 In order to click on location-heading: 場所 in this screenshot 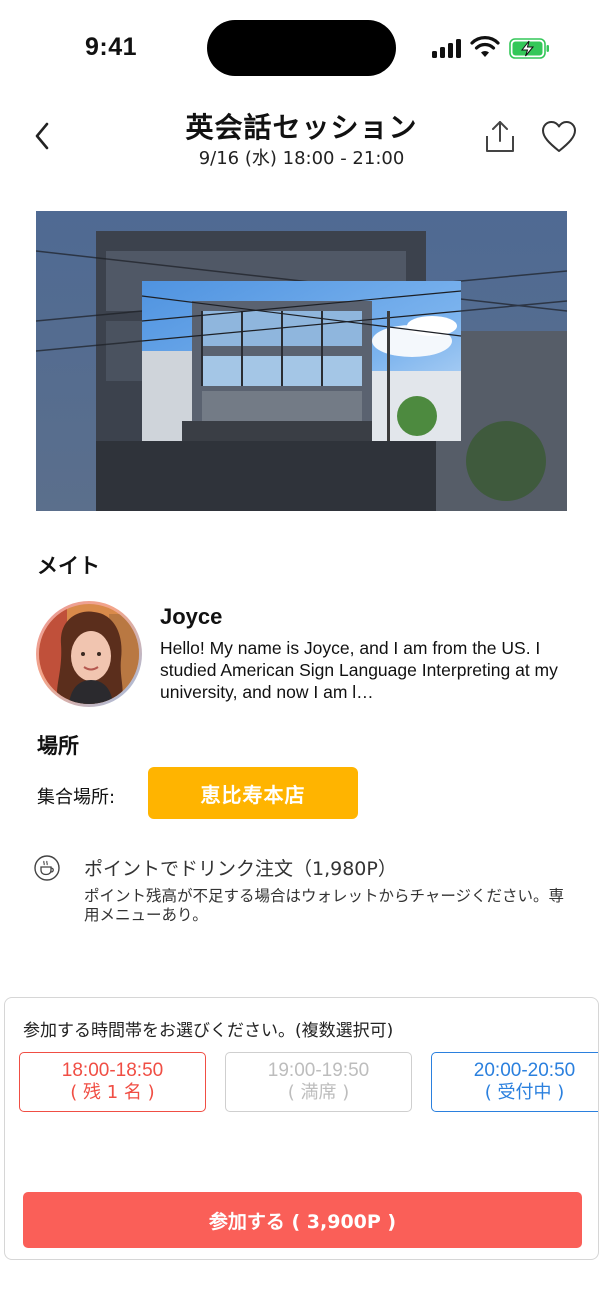, I will do `click(58, 746)`.